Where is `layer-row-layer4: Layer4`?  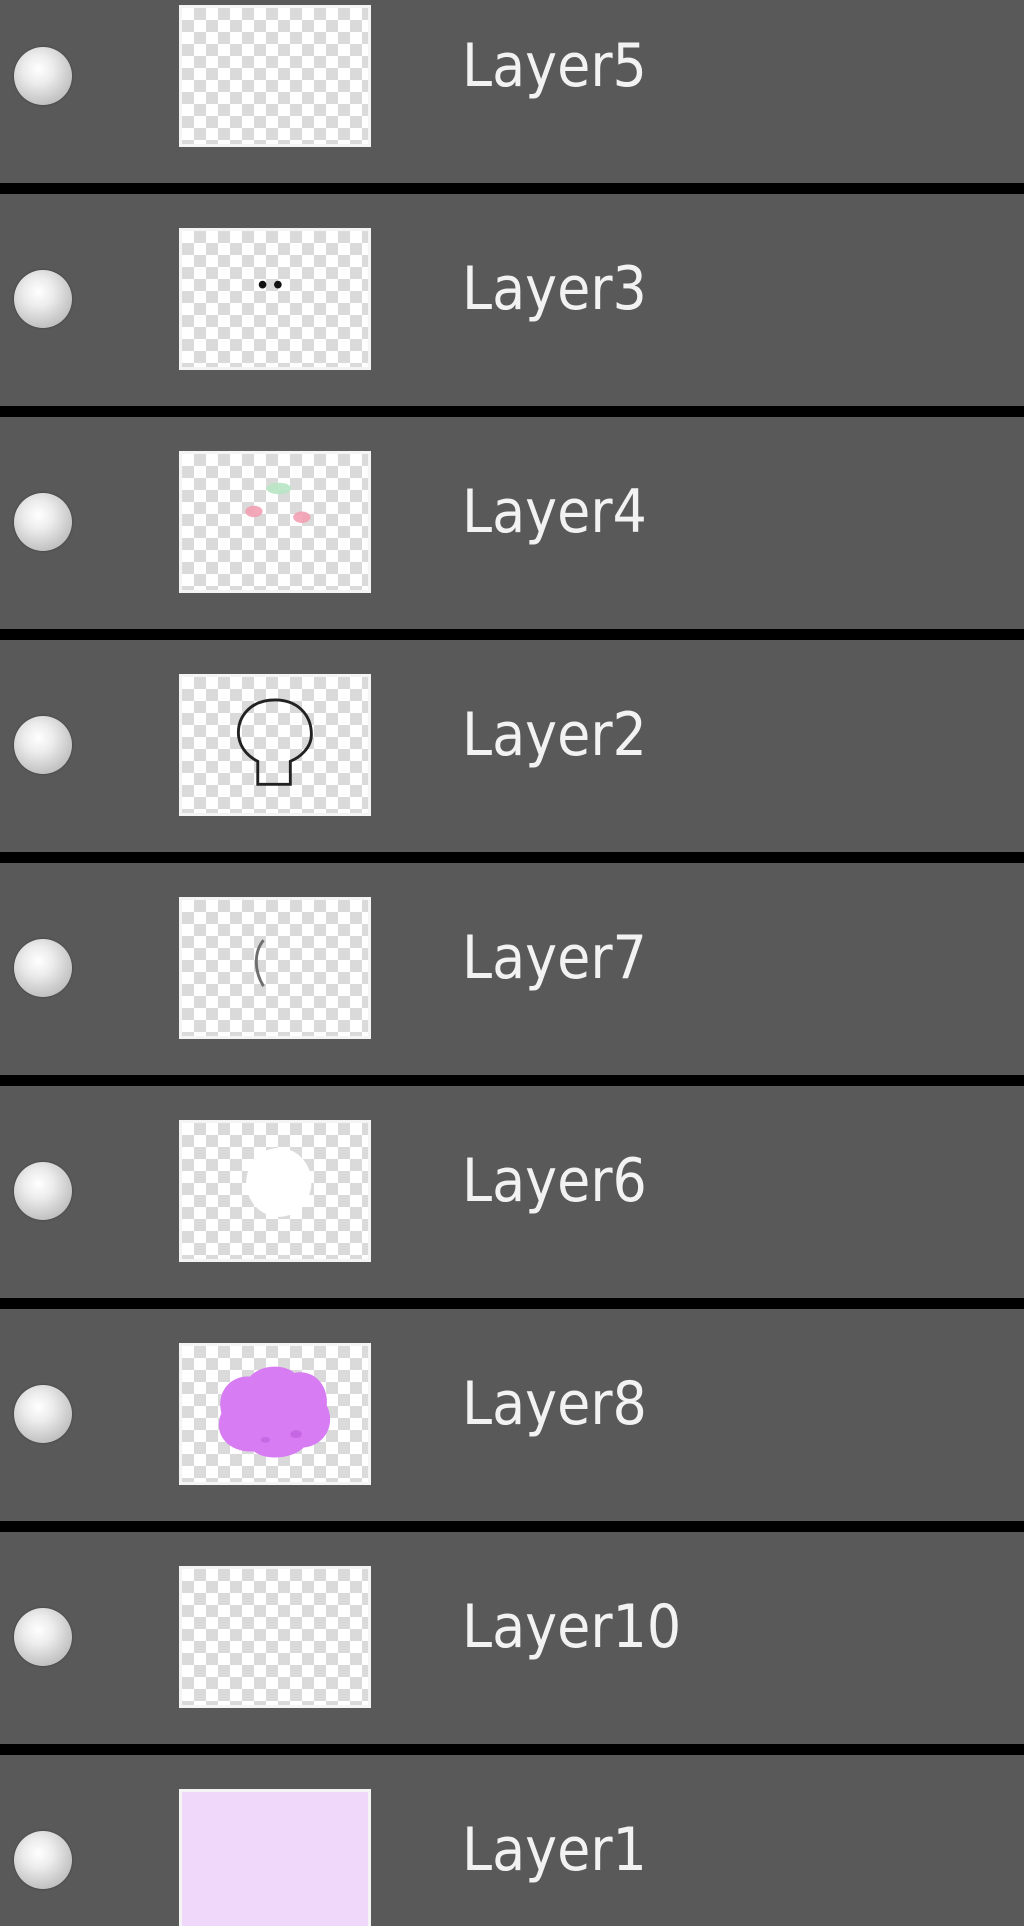 layer-row-layer4: Layer4 is located at coordinates (512, 523).